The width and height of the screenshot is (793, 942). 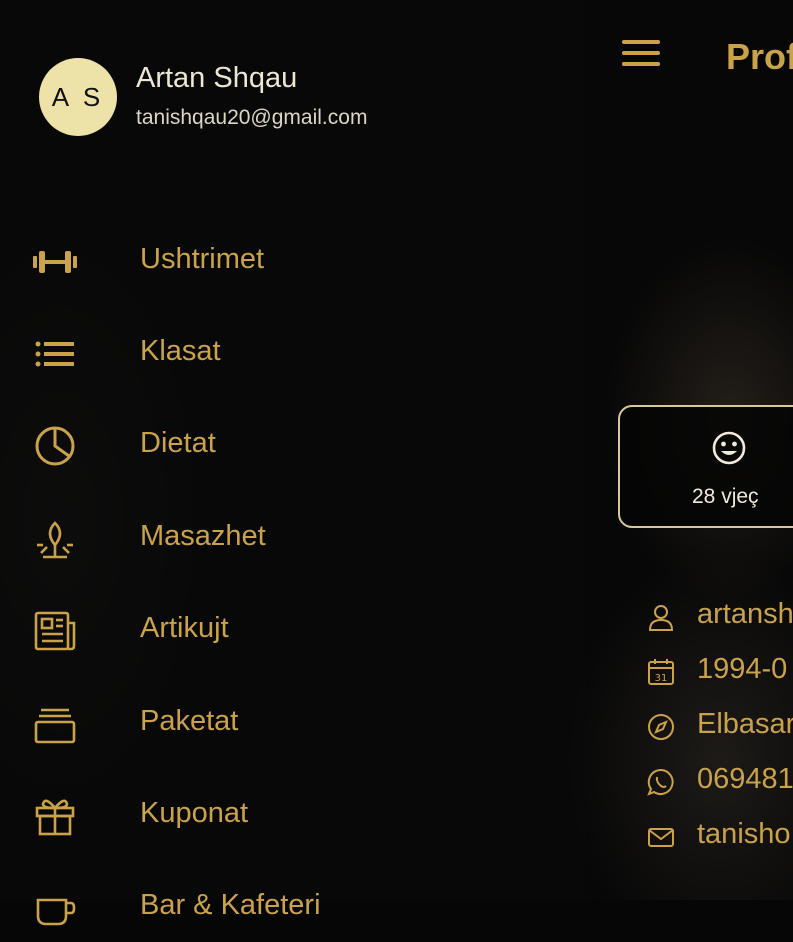 What do you see at coordinates (55, 540) in the screenshot?
I see `spa-icon` at bounding box center [55, 540].